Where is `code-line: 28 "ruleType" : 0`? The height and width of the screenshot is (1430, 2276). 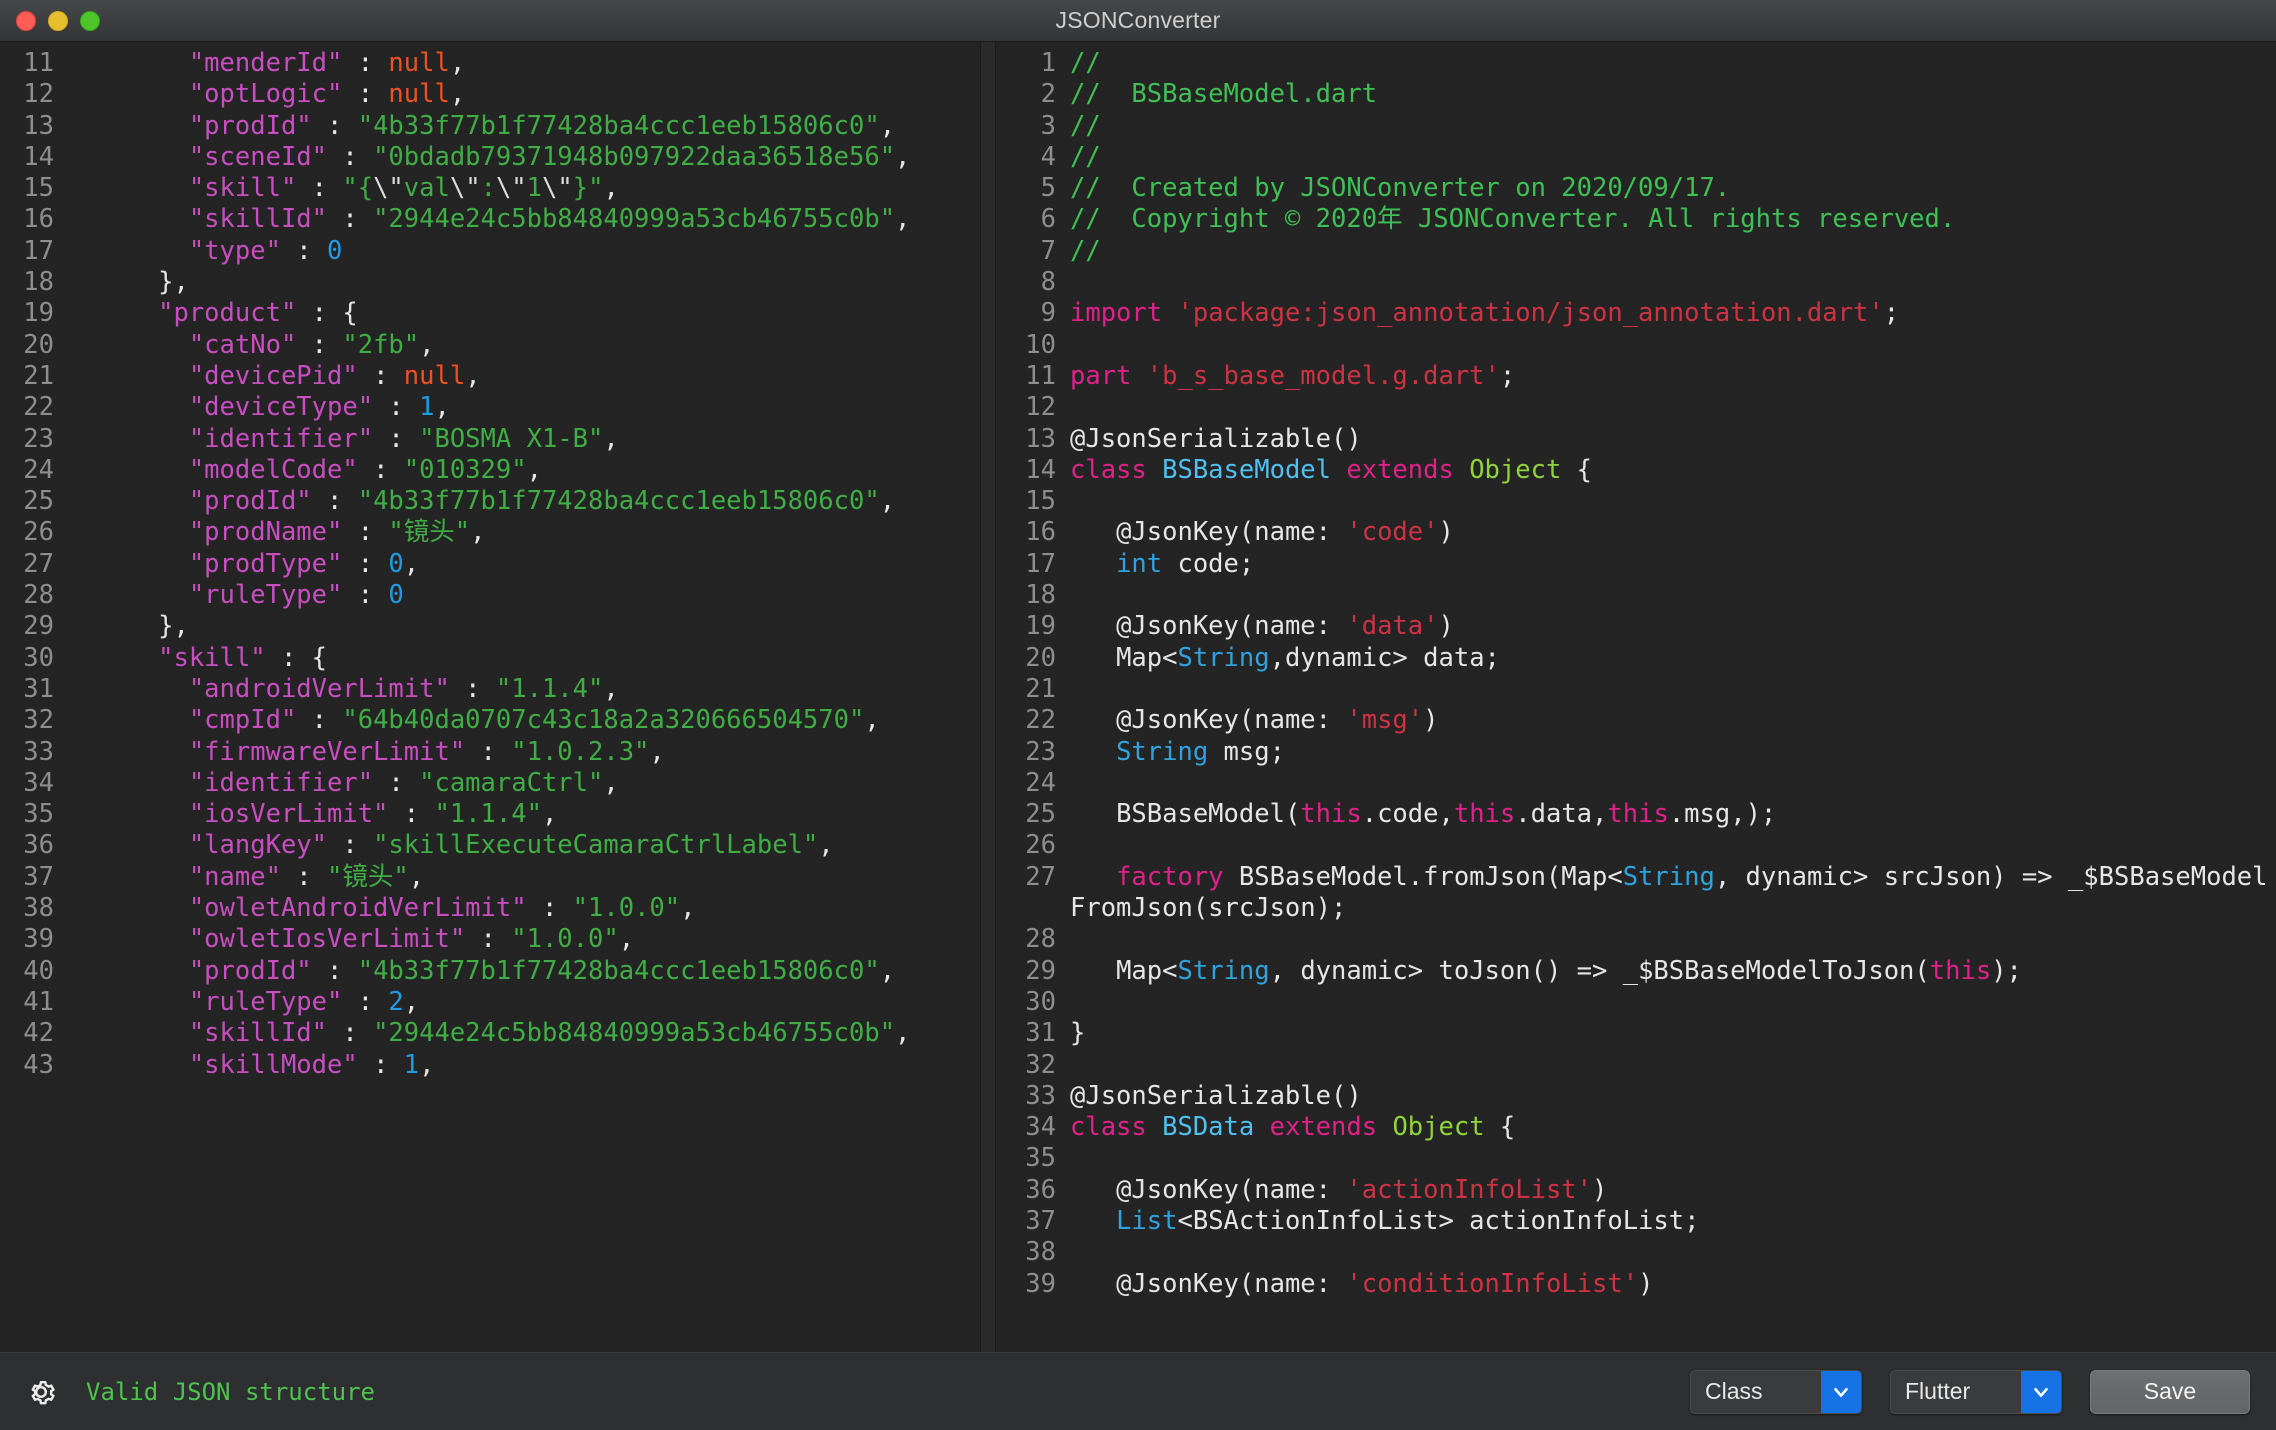 code-line: 28 "ruleType" : 0 is located at coordinates (490, 595).